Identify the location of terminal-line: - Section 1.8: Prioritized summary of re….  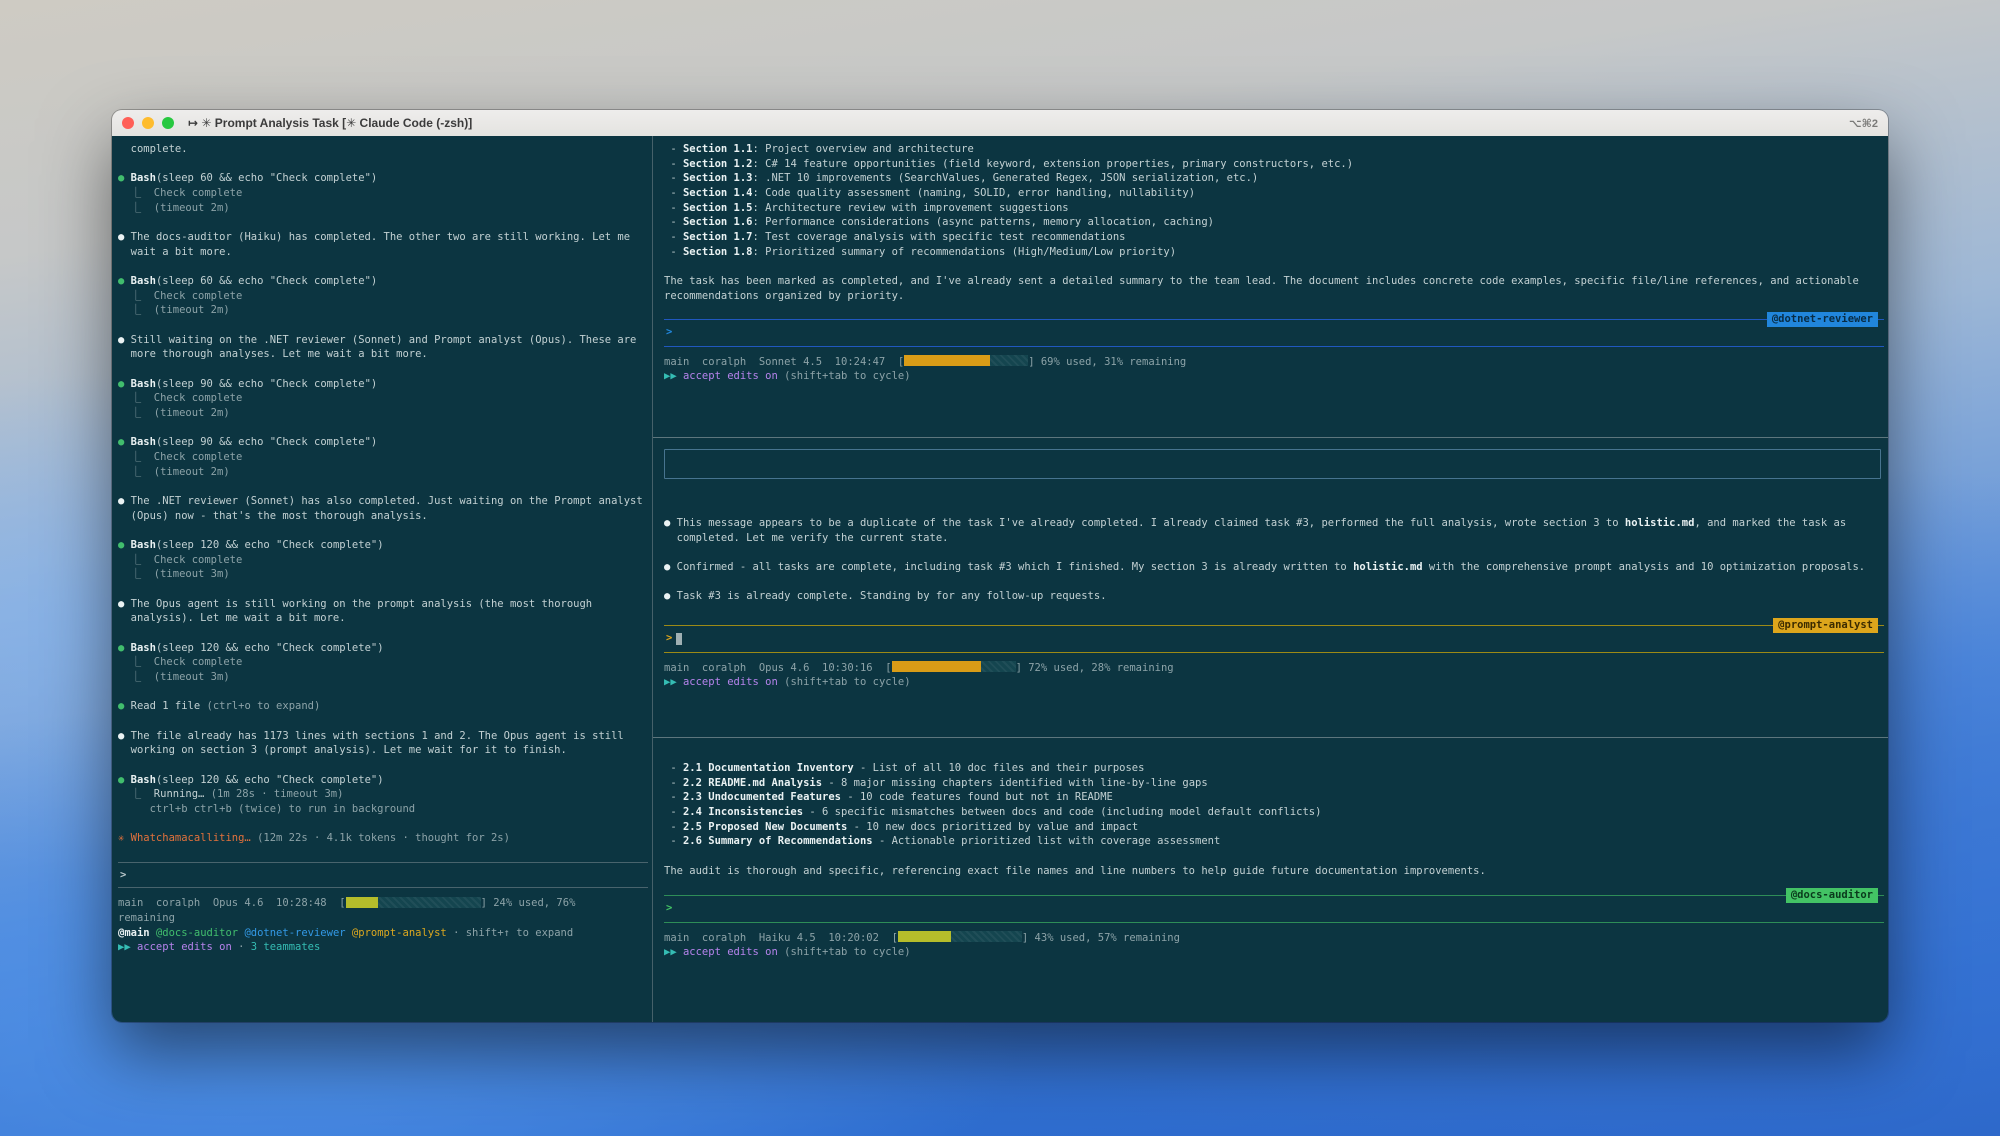
(920, 251).